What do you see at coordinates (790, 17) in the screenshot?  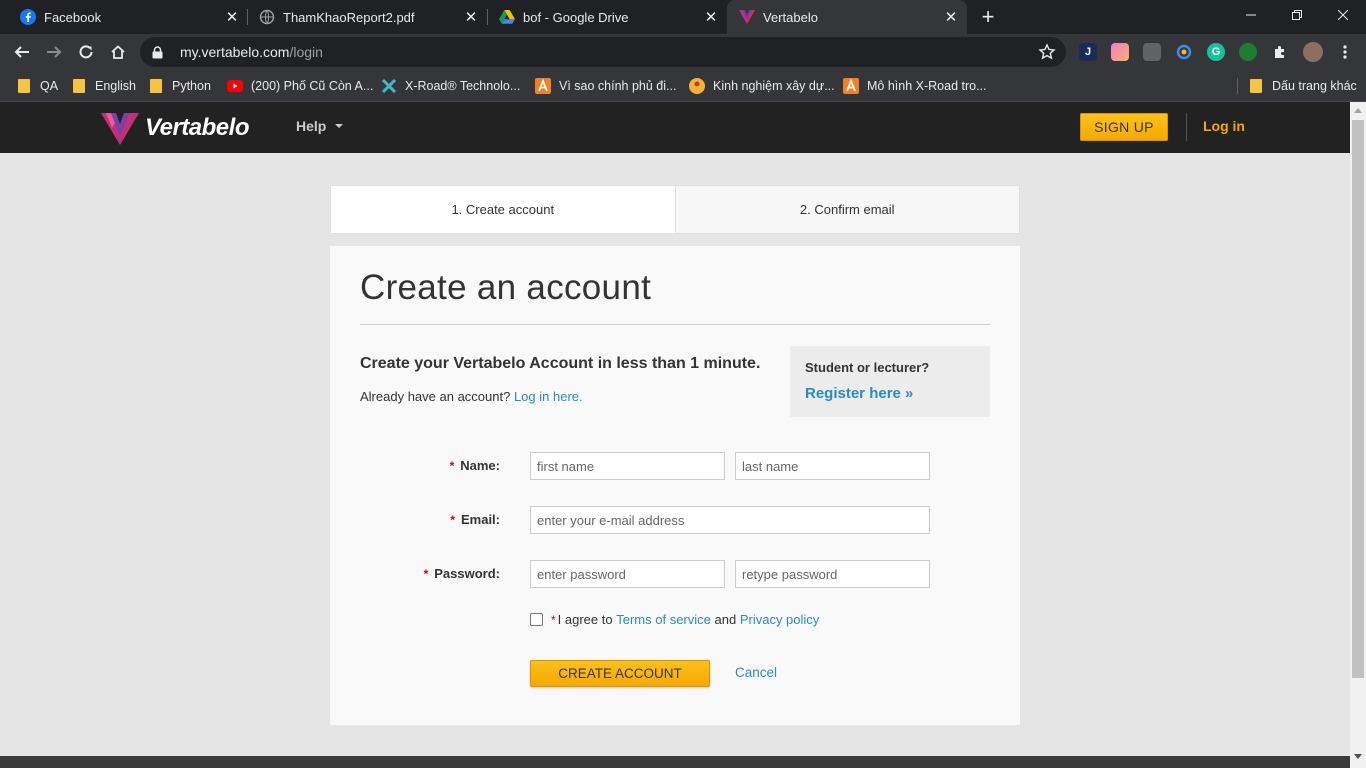 I see `tab-title: Vertabelo` at bounding box center [790, 17].